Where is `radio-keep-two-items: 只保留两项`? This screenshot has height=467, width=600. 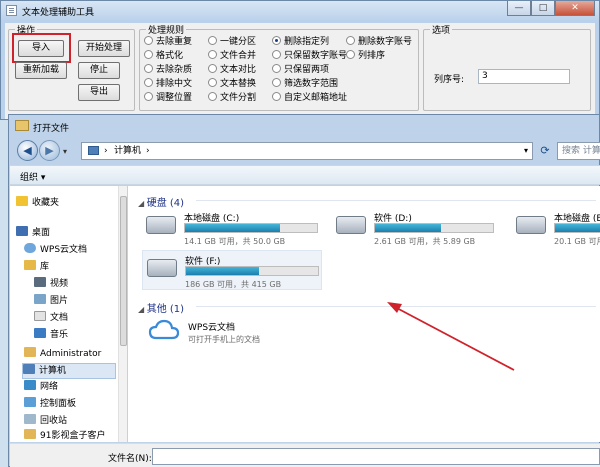 radio-keep-two-items: 只保留两项 is located at coordinates (300, 70).